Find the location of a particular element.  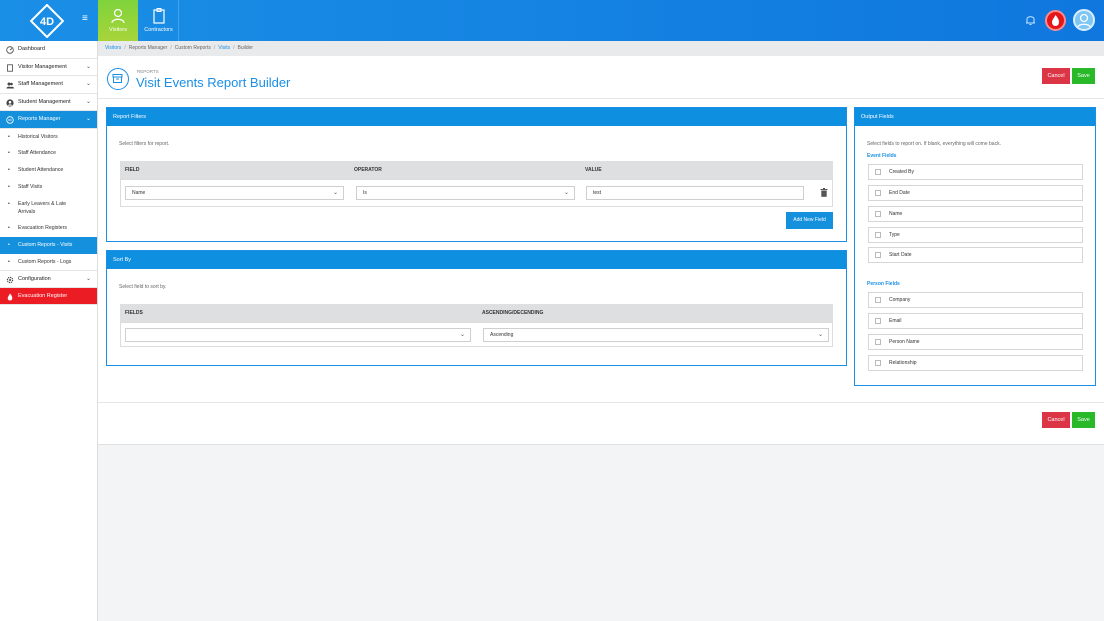

sidebar-subitem-staff-attendance: • Staff Attendance is located at coordinates (48, 153).